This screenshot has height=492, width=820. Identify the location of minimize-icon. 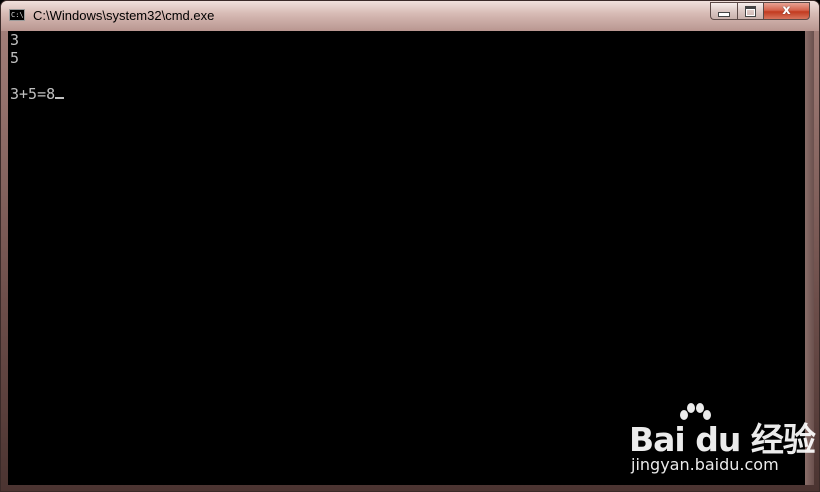
(724, 14).